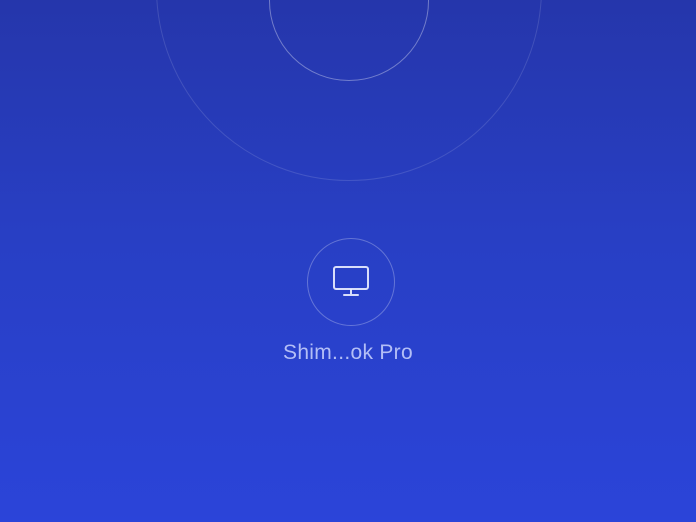  I want to click on device-button-macbook-pro, so click(351, 282).